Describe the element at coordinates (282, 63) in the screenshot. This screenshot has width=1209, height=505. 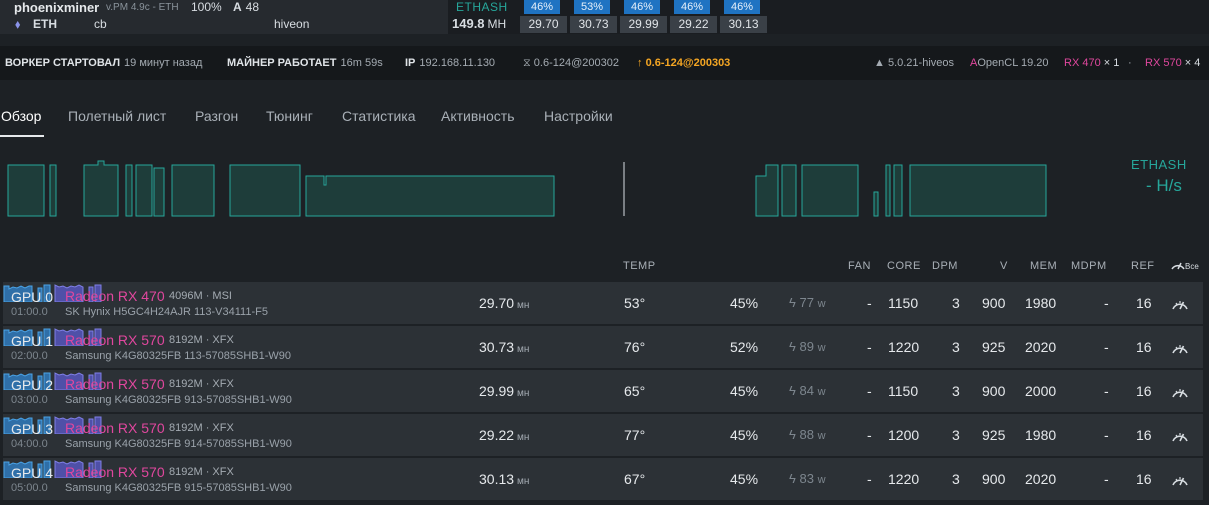
I see `miner-uptime-label: МАЙНЕР РАБОТАЕТ` at that location.